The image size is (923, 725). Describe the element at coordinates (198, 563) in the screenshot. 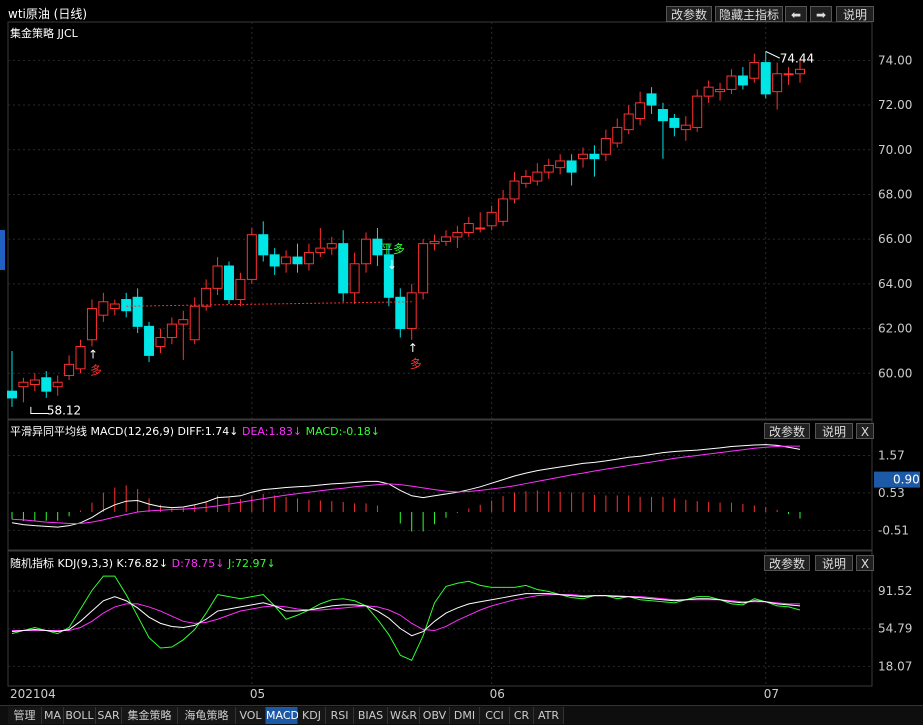

I see `kdj-d: D:78.75↓` at that location.